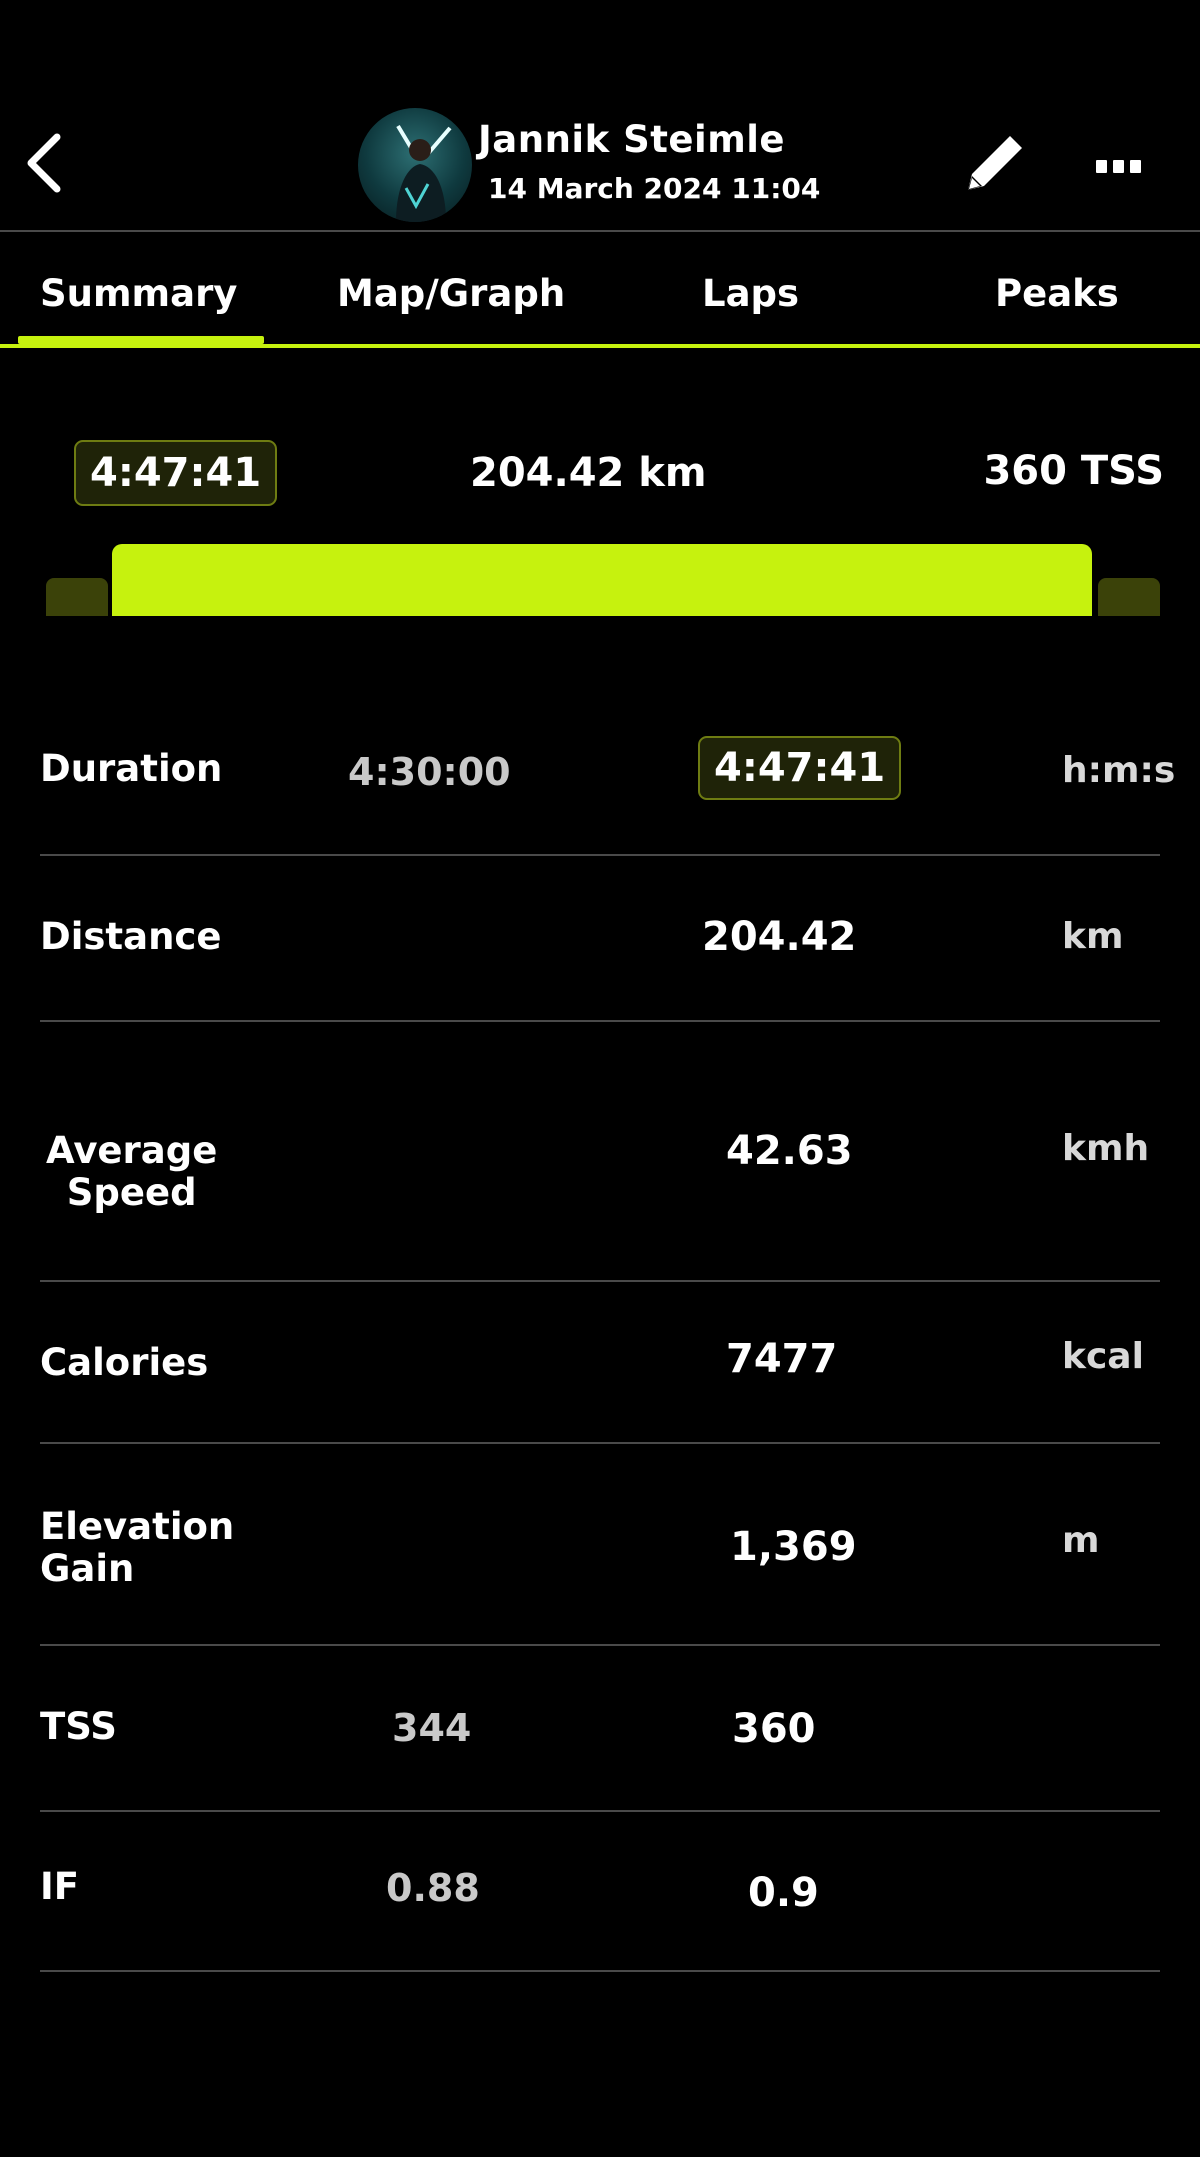 The image size is (1200, 2157). What do you see at coordinates (654, 188) in the screenshot?
I see `activity-date: 14 March 2024 11:04` at bounding box center [654, 188].